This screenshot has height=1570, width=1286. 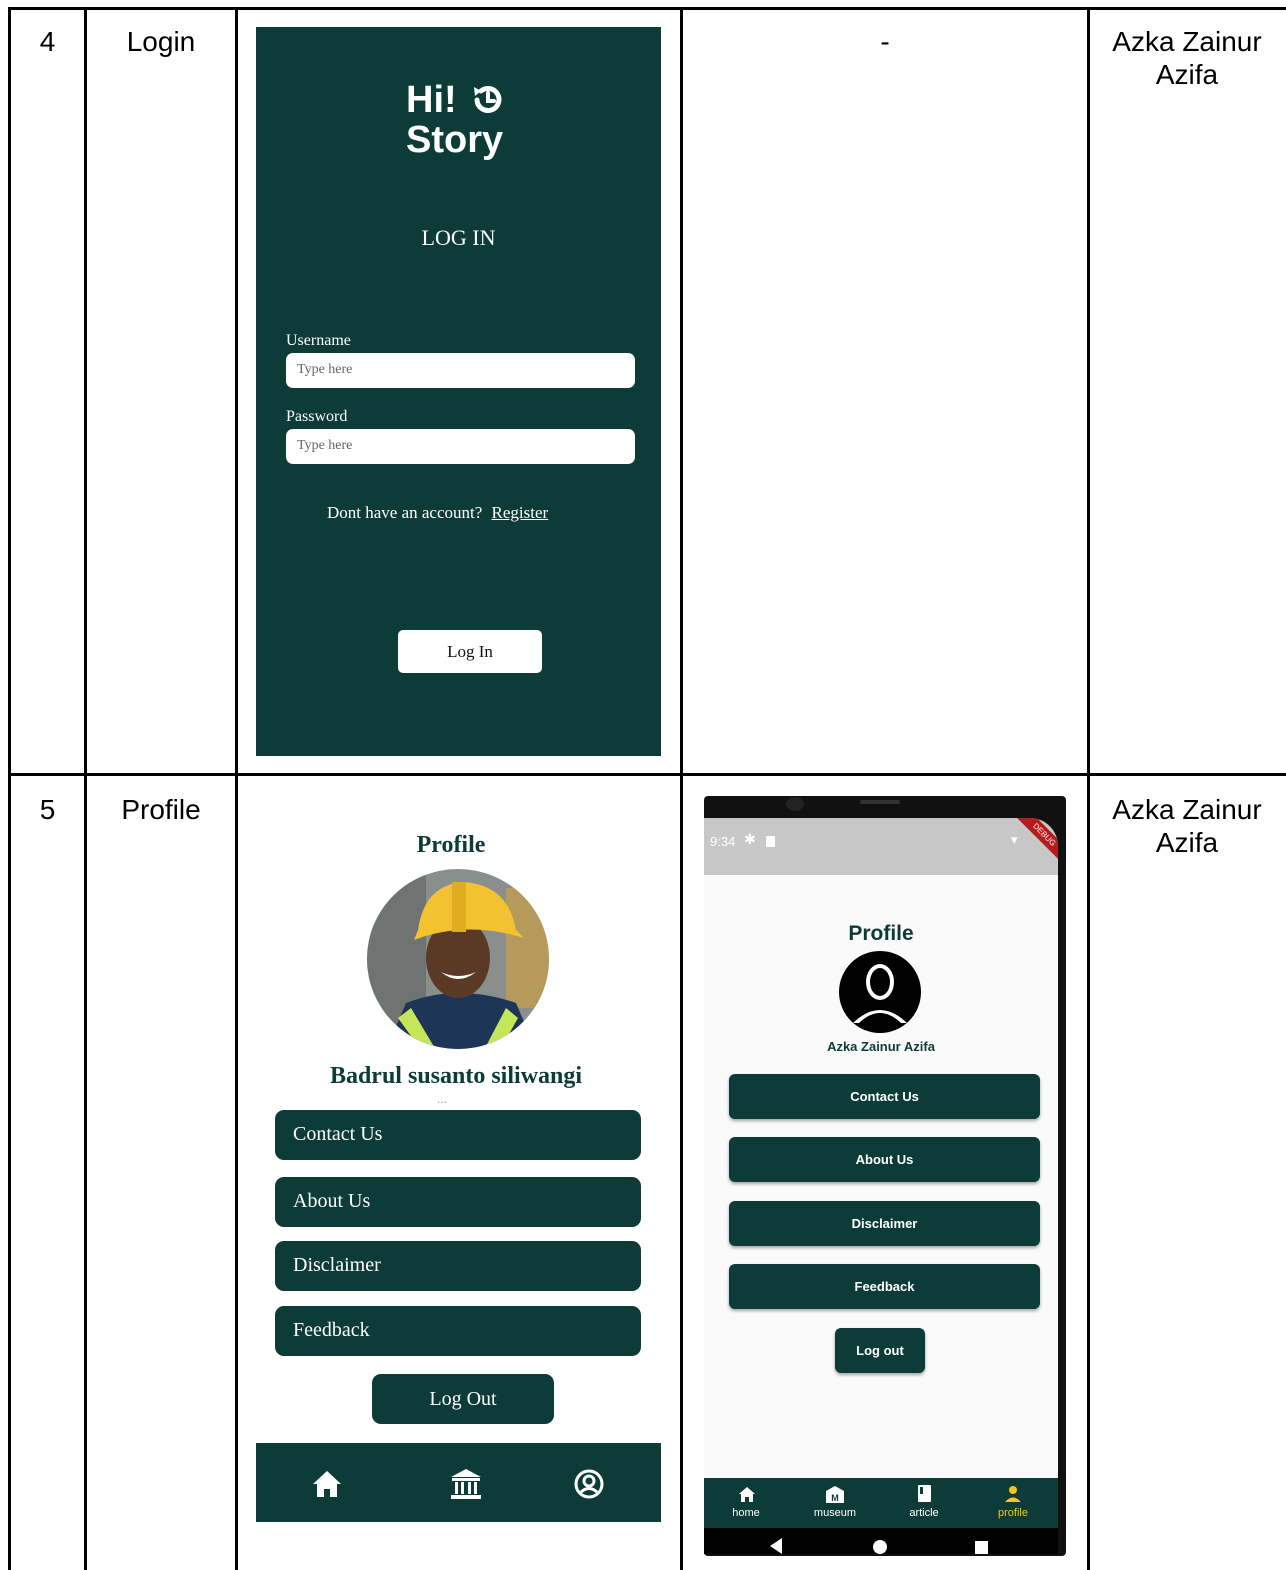 What do you see at coordinates (1013, 1494) in the screenshot?
I see `person-icon` at bounding box center [1013, 1494].